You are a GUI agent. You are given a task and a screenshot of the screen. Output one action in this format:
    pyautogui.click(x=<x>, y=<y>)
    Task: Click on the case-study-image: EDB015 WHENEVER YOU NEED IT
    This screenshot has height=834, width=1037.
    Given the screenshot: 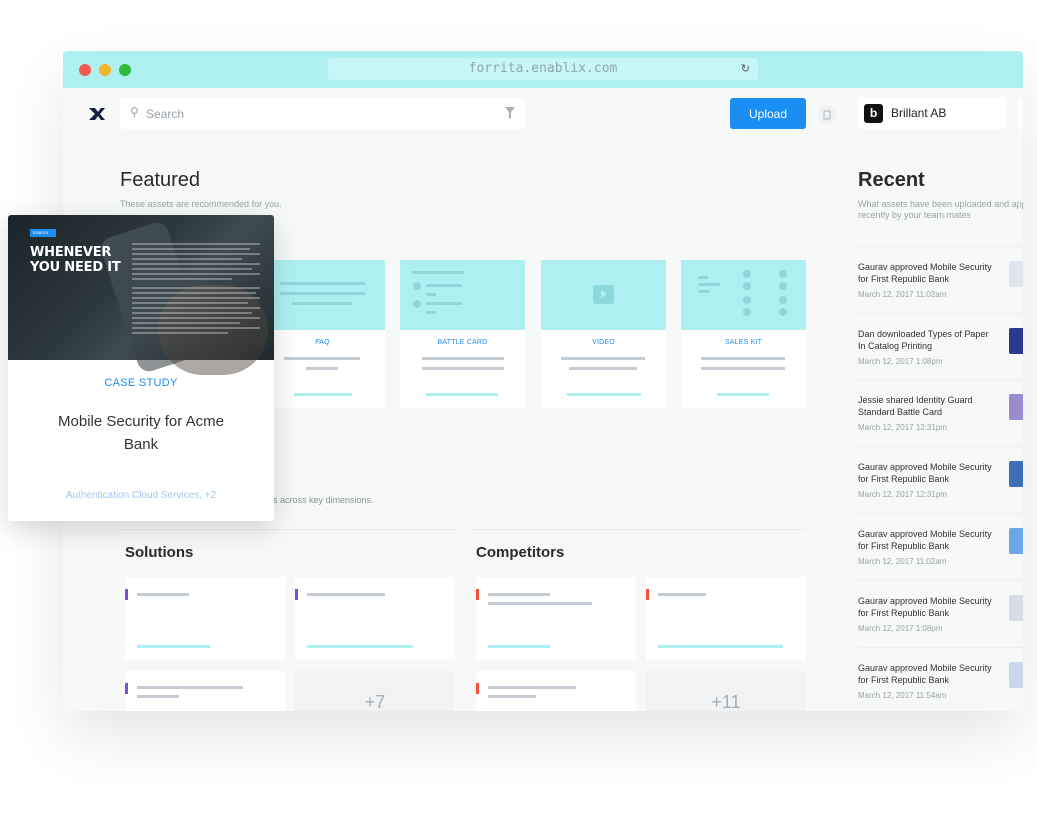 What is the action you would take?
    pyautogui.click(x=141, y=295)
    